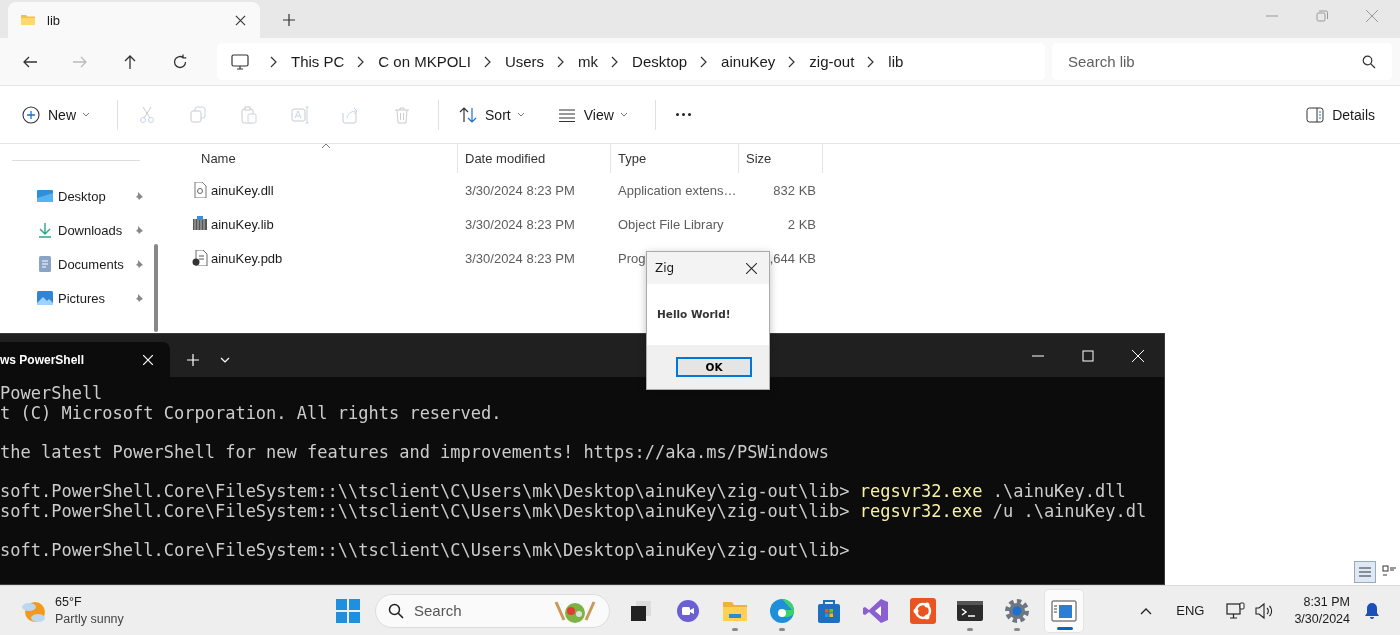 The width and height of the screenshot is (1400, 635). What do you see at coordinates (351, 114) in the screenshot?
I see `share-icon` at bounding box center [351, 114].